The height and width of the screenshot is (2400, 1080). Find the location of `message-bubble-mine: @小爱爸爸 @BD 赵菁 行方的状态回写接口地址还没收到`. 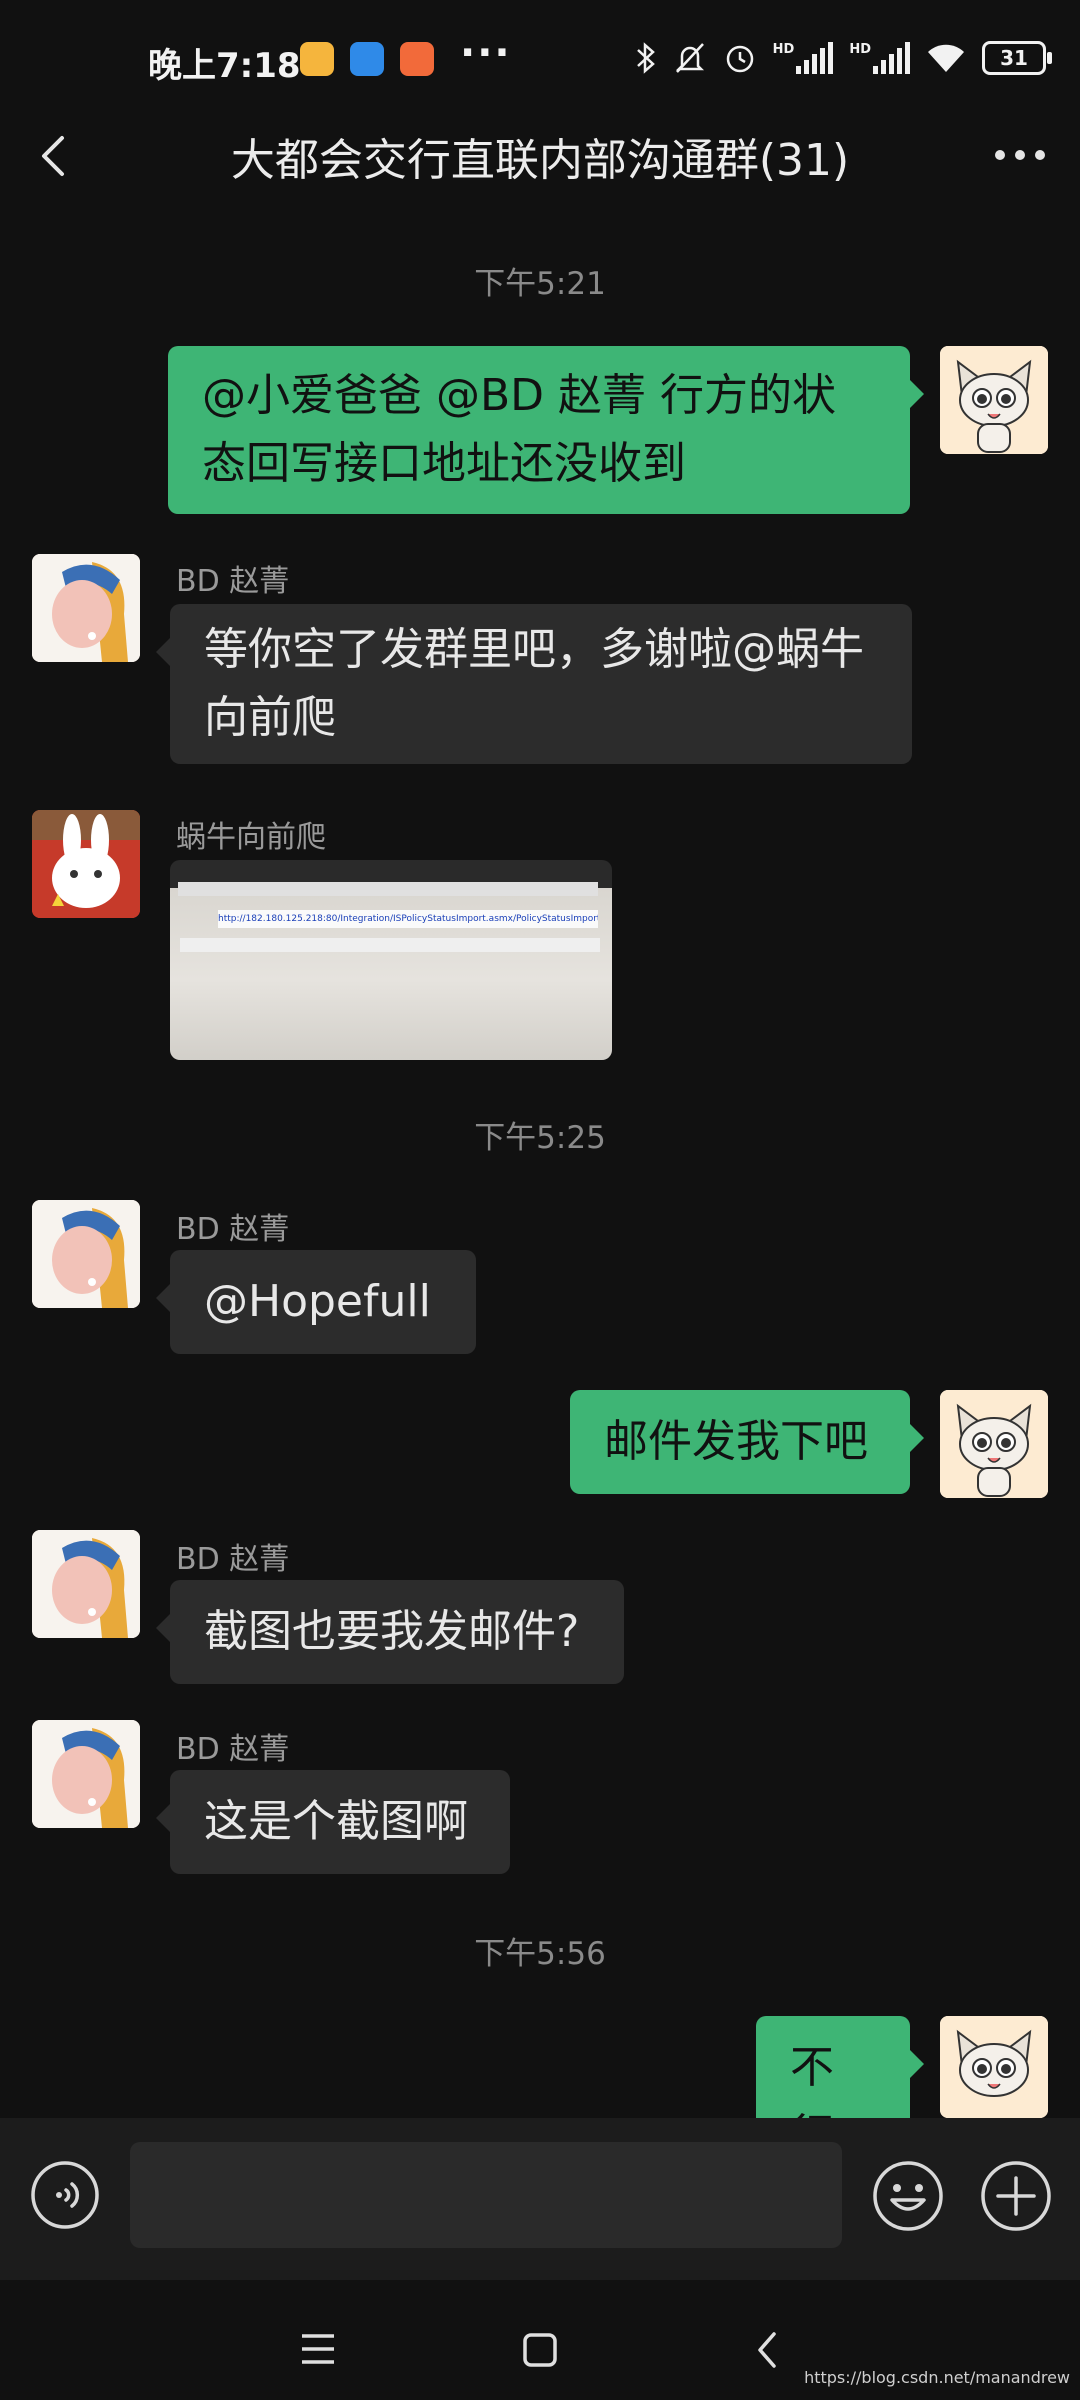

message-bubble-mine: @小爱爸爸 @BD 赵菁 行方的状态回写接口地址还没收到 is located at coordinates (546, 430).